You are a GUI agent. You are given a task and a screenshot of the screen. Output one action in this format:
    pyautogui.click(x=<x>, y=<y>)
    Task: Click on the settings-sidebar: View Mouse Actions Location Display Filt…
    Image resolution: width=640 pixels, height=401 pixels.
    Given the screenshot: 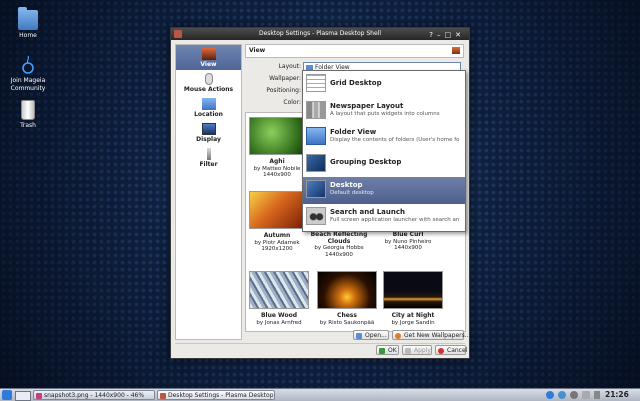 What is the action you would take?
    pyautogui.click(x=208, y=192)
    